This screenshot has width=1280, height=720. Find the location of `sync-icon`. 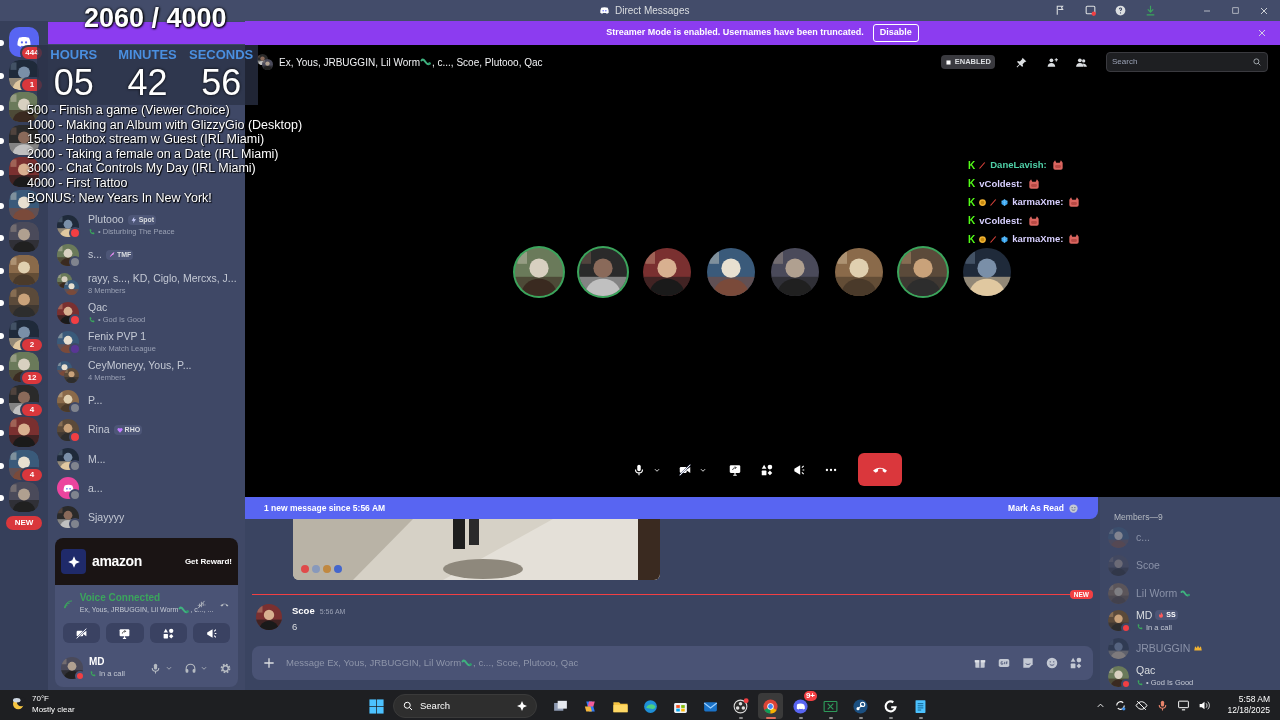

sync-icon is located at coordinates (1121, 705).